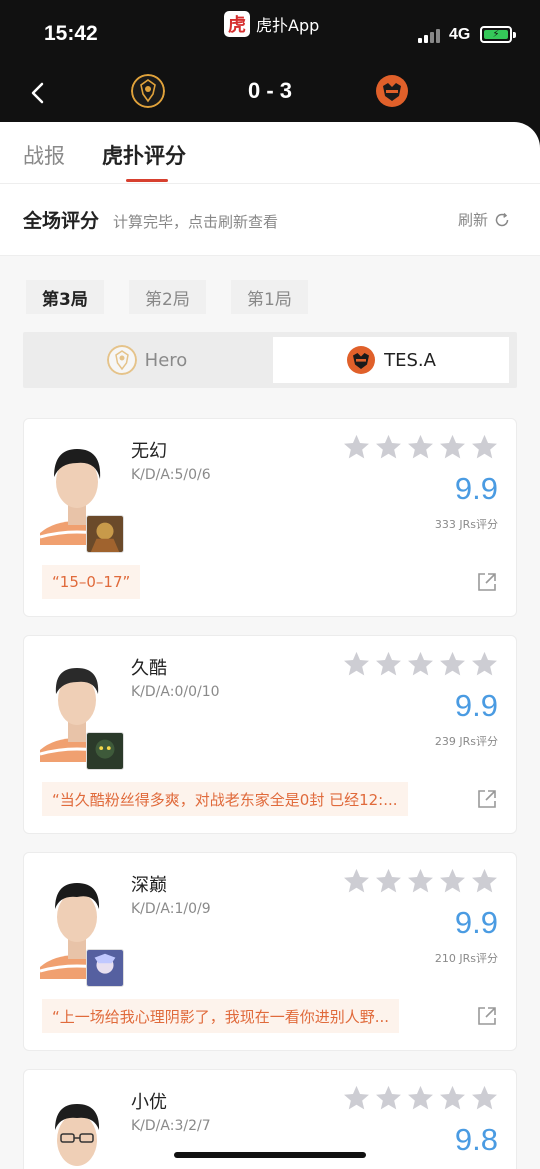 Image resolution: width=540 pixels, height=1169 pixels. I want to click on rating-header: 全场评分 计算完毕，点击刷新查看 刷新, so click(270, 220).